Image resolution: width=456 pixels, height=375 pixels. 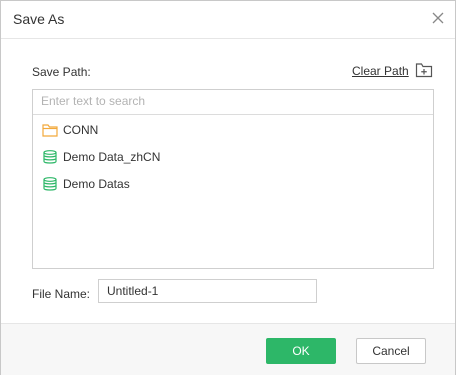 What do you see at coordinates (233, 157) in the screenshot?
I see `tree-item-demo-data-zhcn: Demo Data_zhCN` at bounding box center [233, 157].